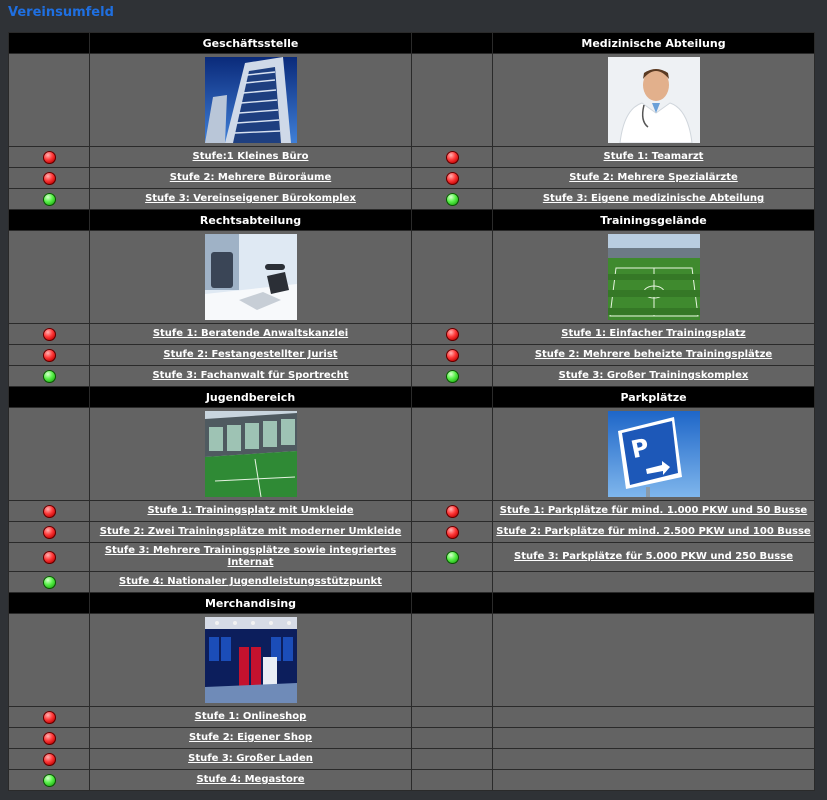 The height and width of the screenshot is (800, 827). I want to click on merch-level-1-link: Stufe 1: Onlineshop, so click(251, 717).